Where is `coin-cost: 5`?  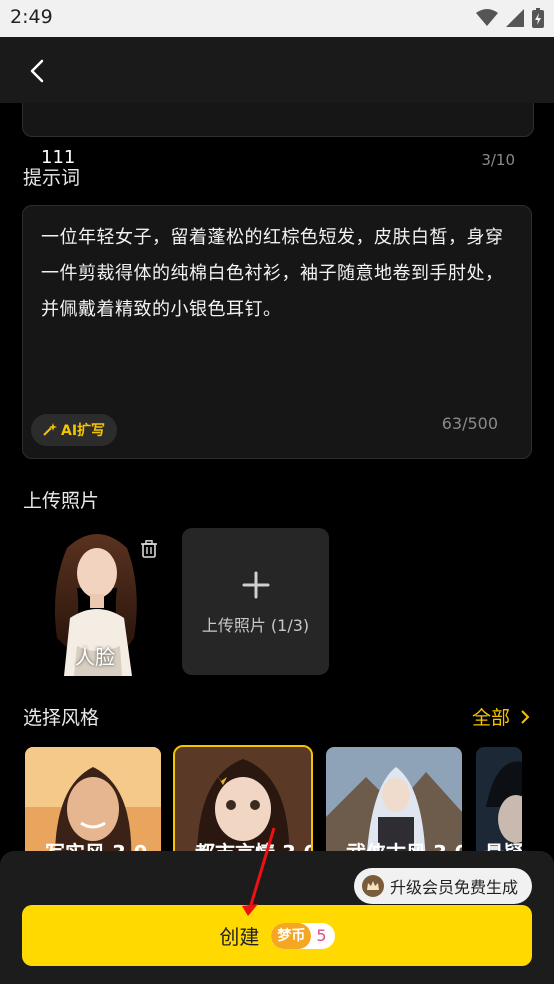 coin-cost: 5 is located at coordinates (321, 935).